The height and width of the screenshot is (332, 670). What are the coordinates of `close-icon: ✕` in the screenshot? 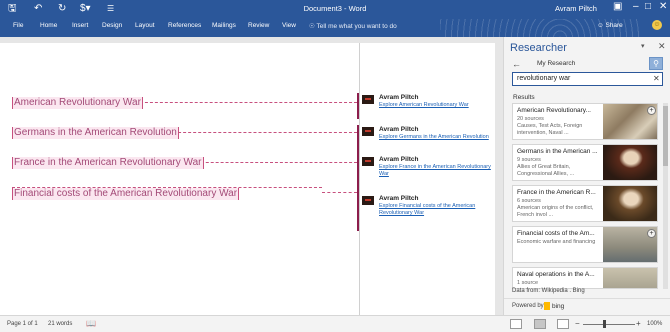 It's located at (663, 6).